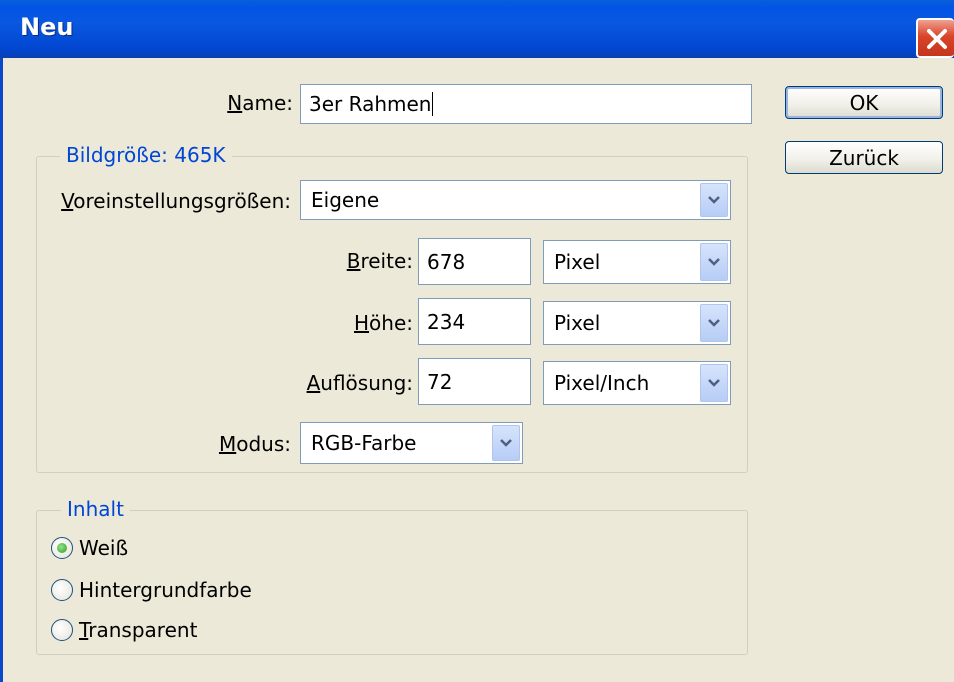 This screenshot has width=954, height=682. What do you see at coordinates (515, 200) in the screenshot?
I see `preset-select: Eigene` at bounding box center [515, 200].